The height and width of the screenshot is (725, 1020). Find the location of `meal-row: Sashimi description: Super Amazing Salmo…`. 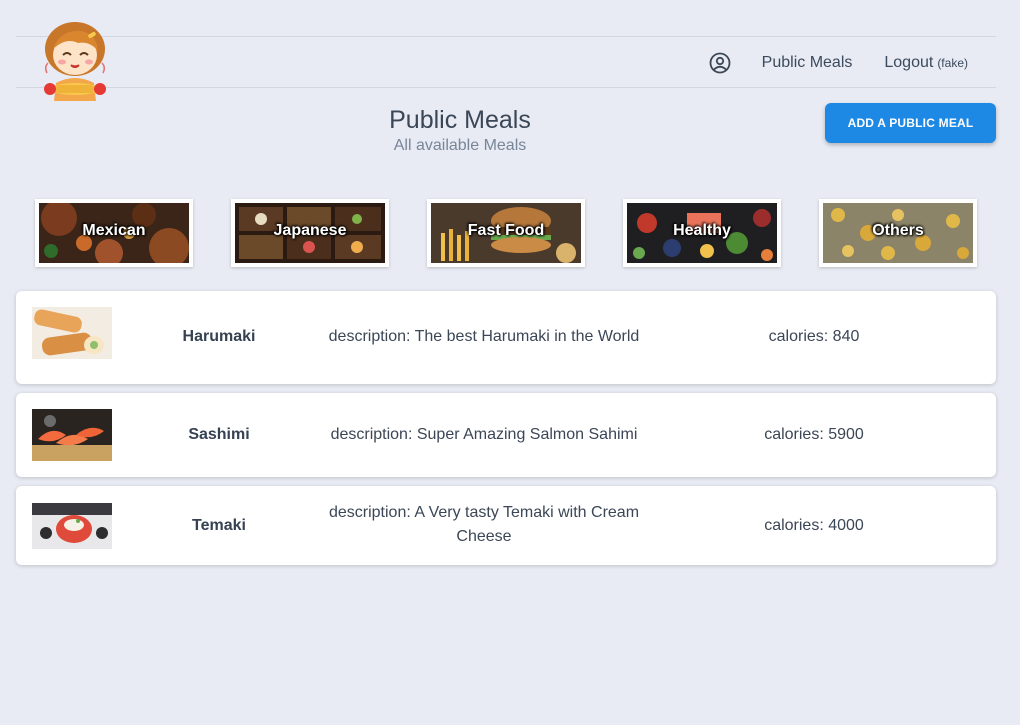

meal-row: Sashimi description: Super Amazing Salmo… is located at coordinates (506, 435).